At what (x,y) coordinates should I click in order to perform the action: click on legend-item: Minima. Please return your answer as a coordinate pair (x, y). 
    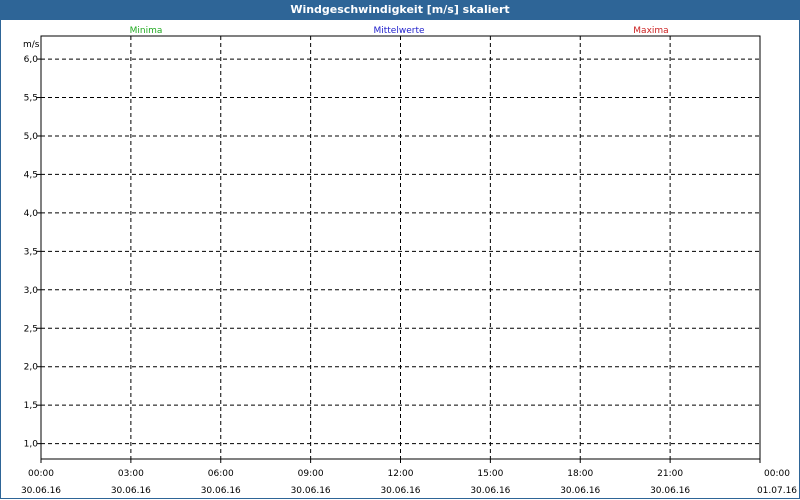
    Looking at the image, I should click on (146, 31).